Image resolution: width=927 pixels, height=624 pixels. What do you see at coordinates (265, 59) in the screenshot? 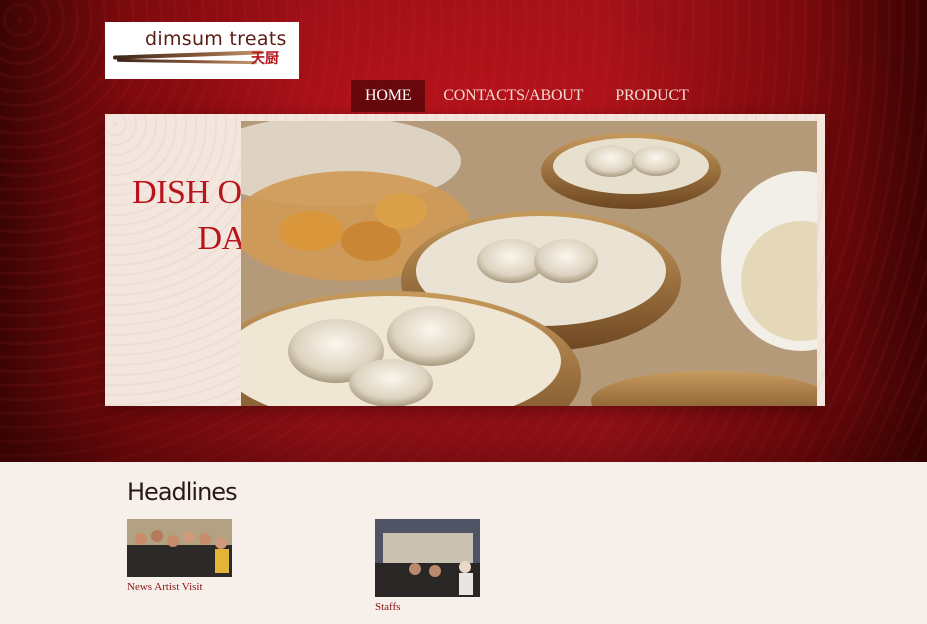
I see `logo-chinese-text: 天厨` at bounding box center [265, 59].